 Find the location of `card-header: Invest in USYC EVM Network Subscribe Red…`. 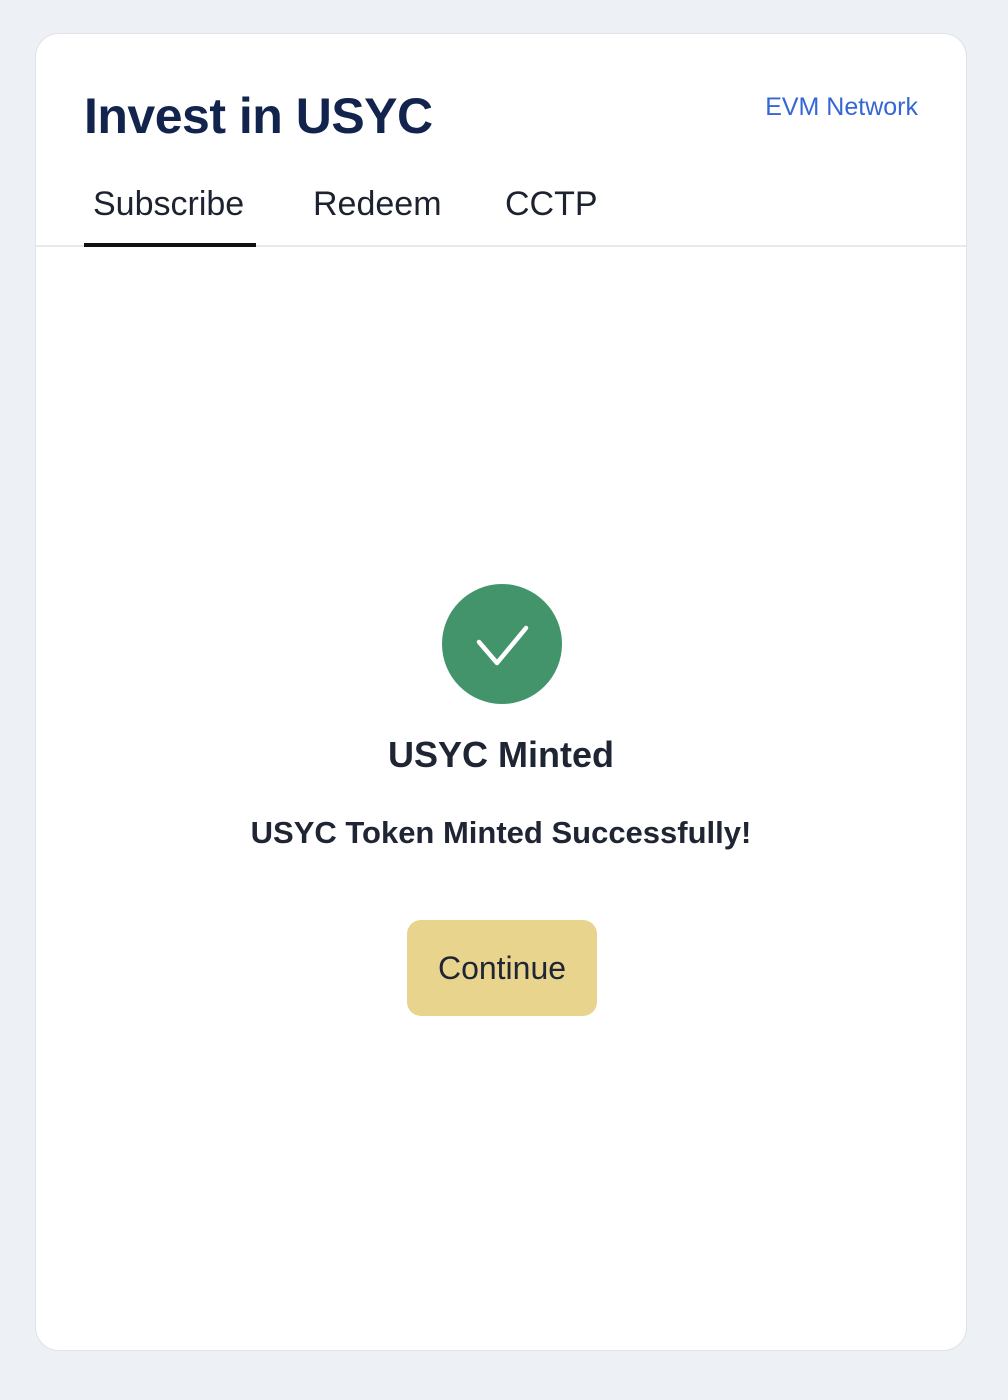

card-header: Invest in USYC EVM Network Subscribe Red… is located at coordinates (501, 140).